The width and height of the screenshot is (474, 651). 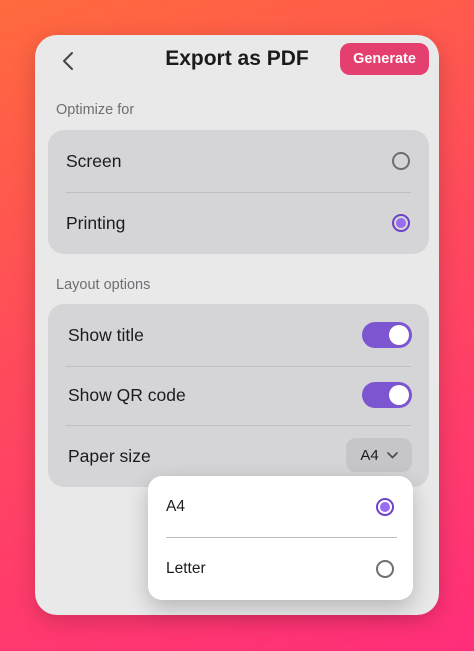 What do you see at coordinates (96, 222) in the screenshot?
I see `option-printing-label: Printing` at bounding box center [96, 222].